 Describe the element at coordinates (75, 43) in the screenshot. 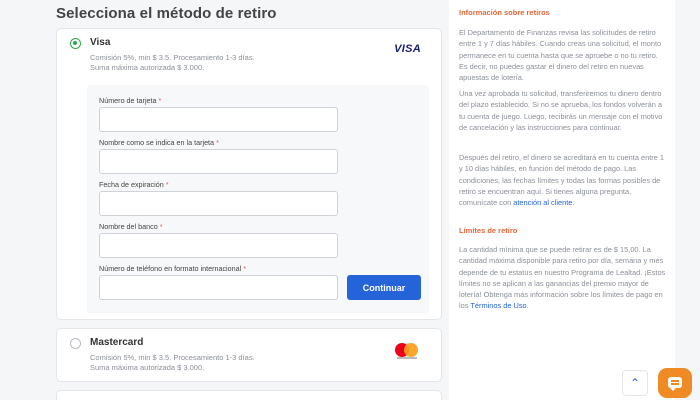

I see `visa-radio` at that location.